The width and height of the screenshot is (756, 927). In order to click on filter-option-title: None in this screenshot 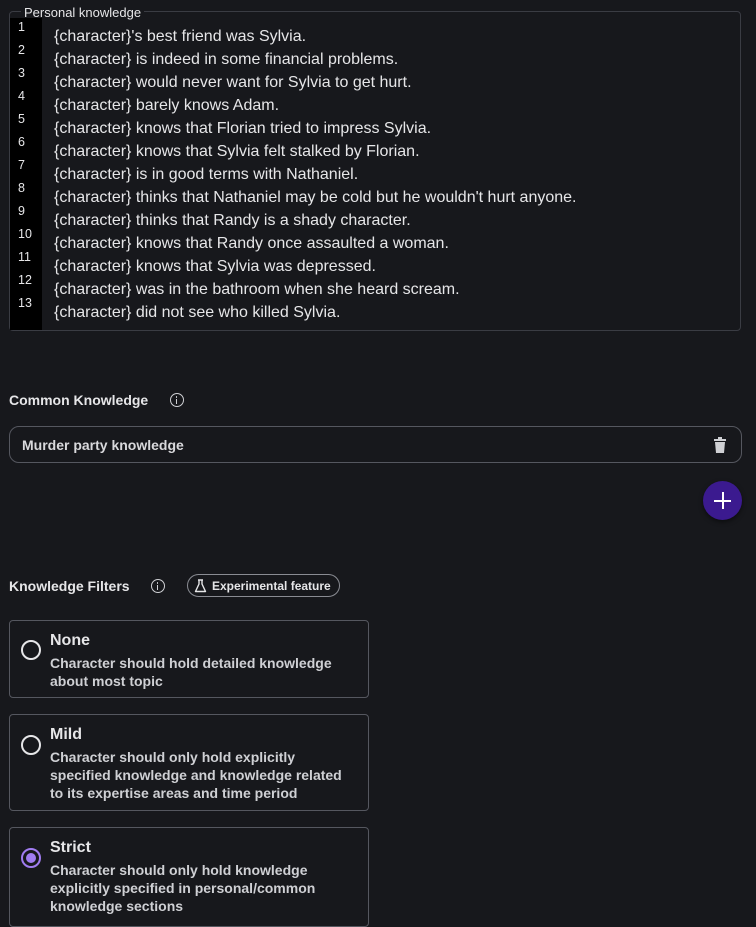, I will do `click(70, 640)`.